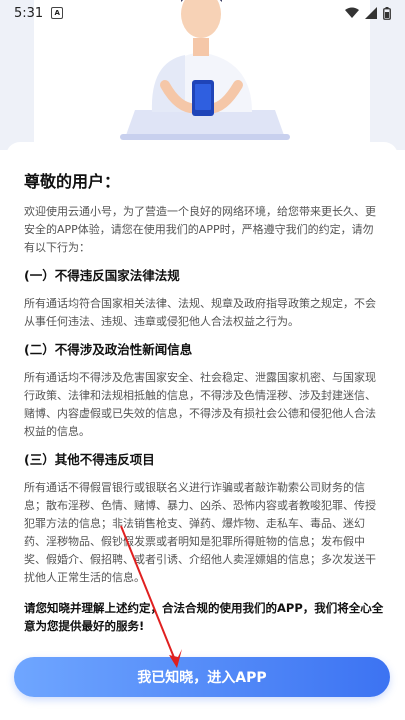 This screenshot has width=405, height=720. I want to click on battery-icon, so click(387, 13).